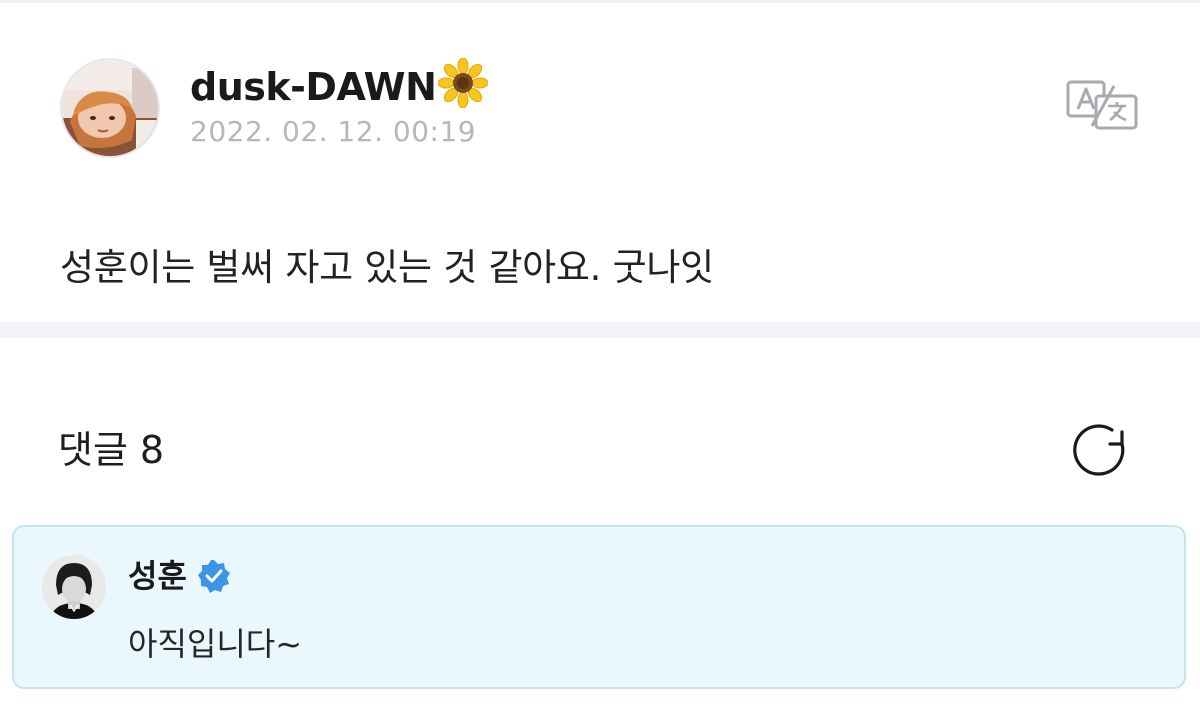 The width and height of the screenshot is (1200, 709). I want to click on author-name: dusk-DAWN, so click(339, 84).